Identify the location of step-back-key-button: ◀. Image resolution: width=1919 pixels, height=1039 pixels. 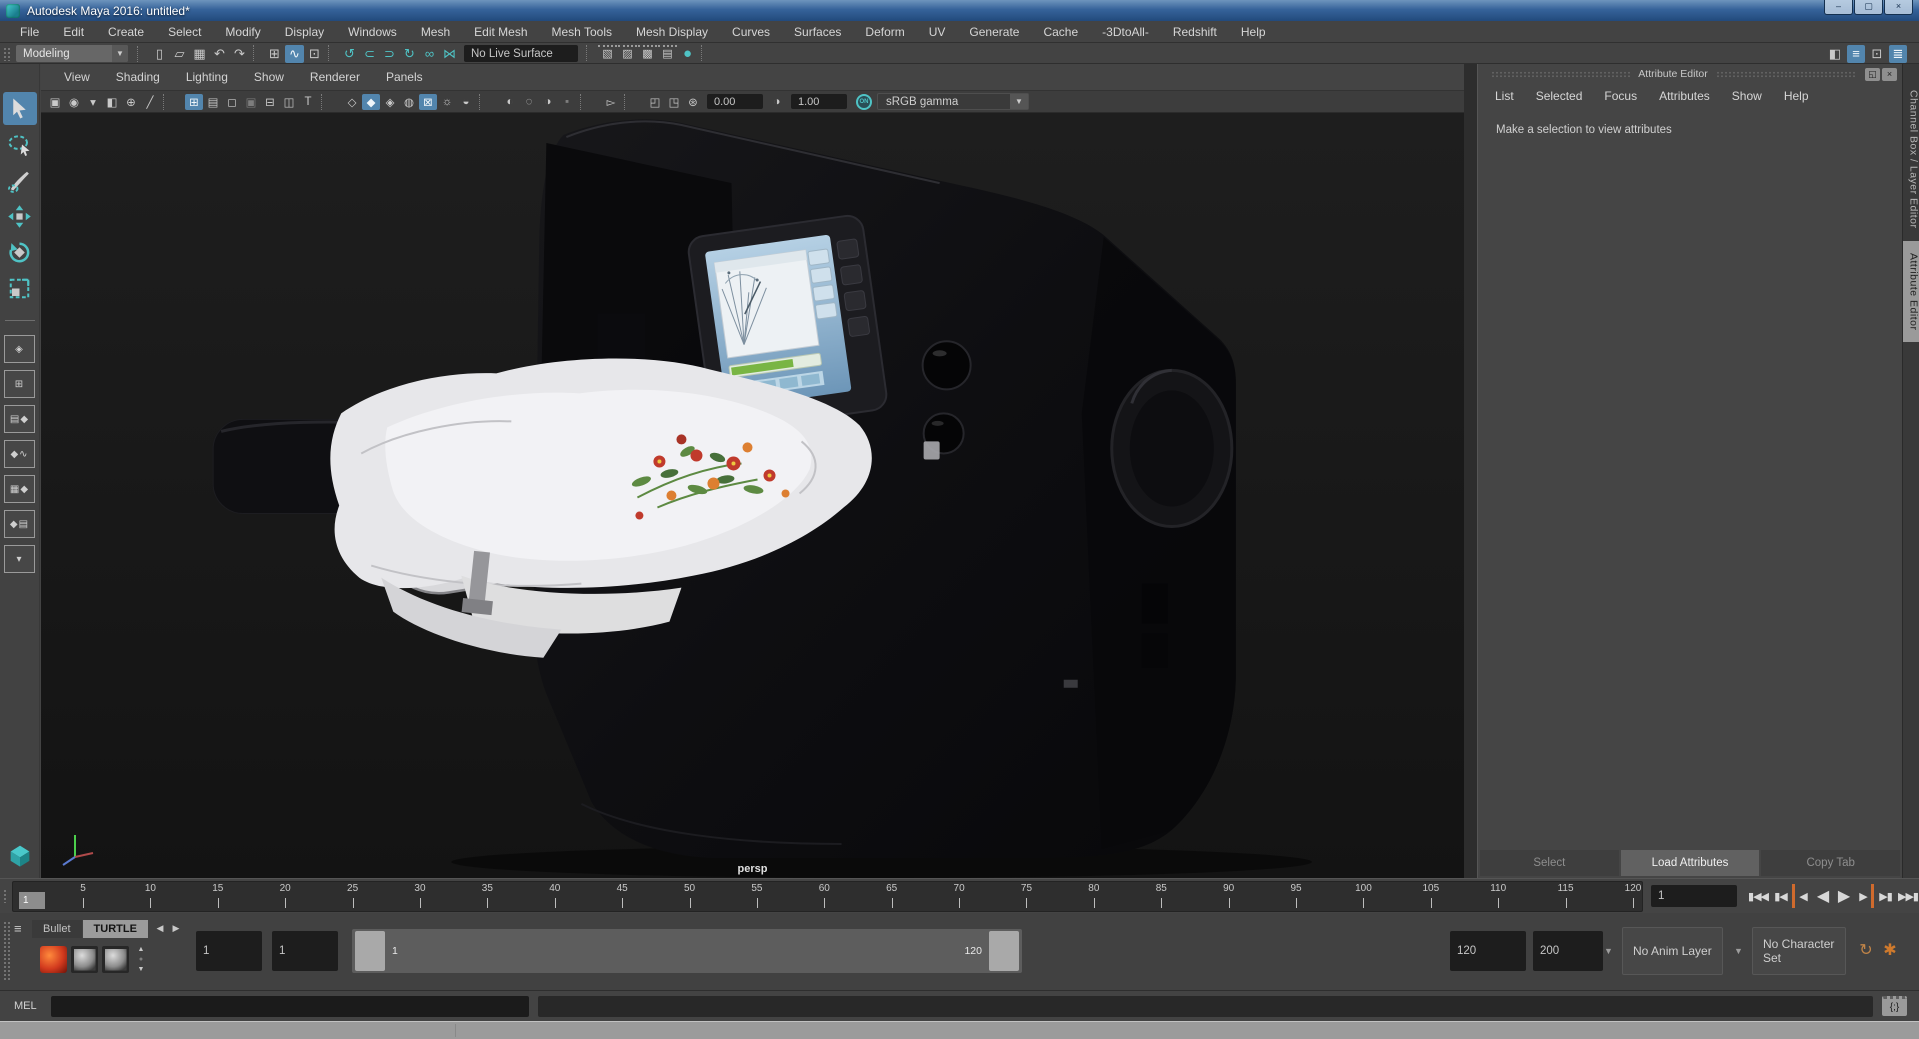
(1801, 896).